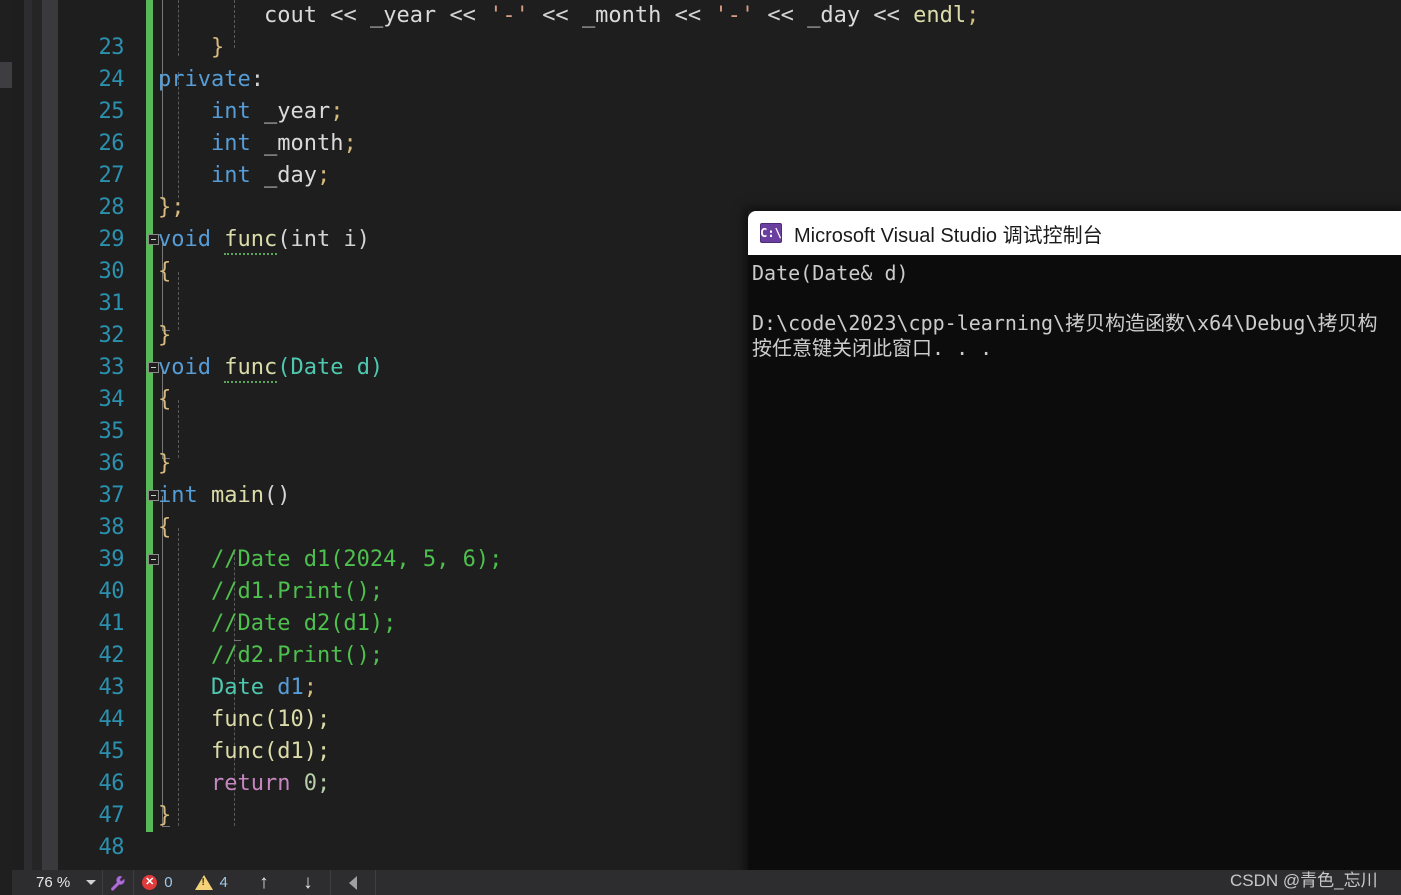  I want to click on token-int: int, so click(178, 495).